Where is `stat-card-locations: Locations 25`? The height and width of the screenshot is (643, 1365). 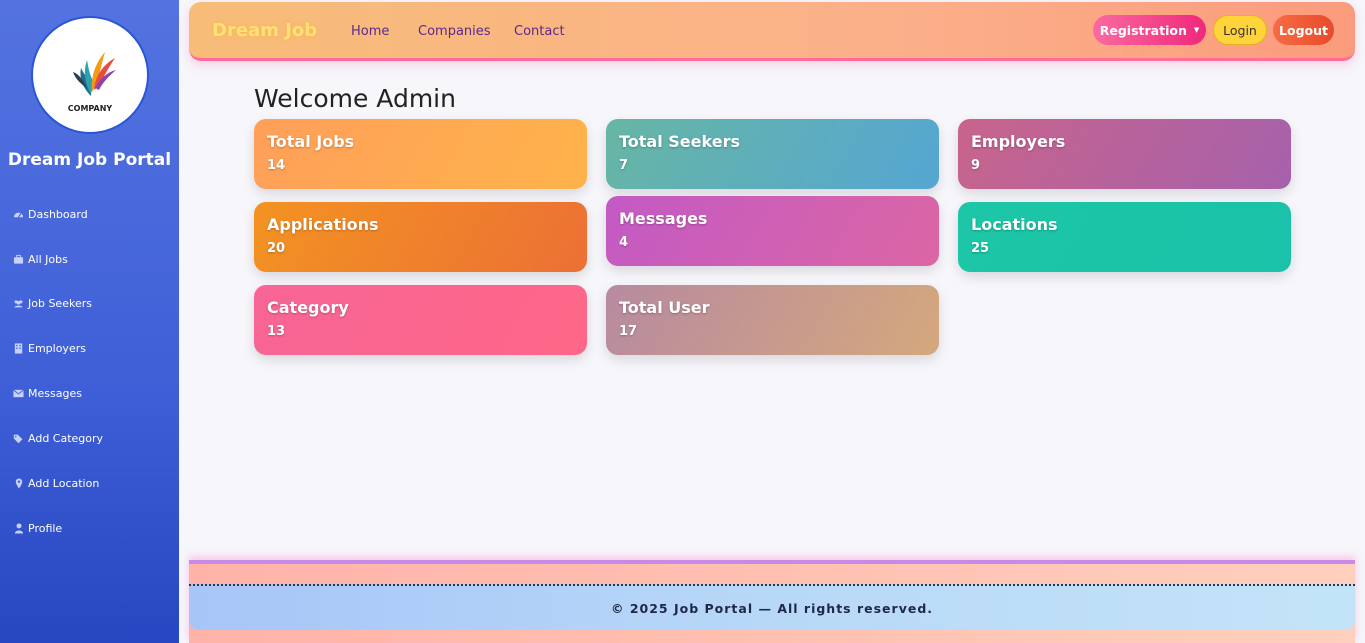 stat-card-locations: Locations 25 is located at coordinates (1124, 237).